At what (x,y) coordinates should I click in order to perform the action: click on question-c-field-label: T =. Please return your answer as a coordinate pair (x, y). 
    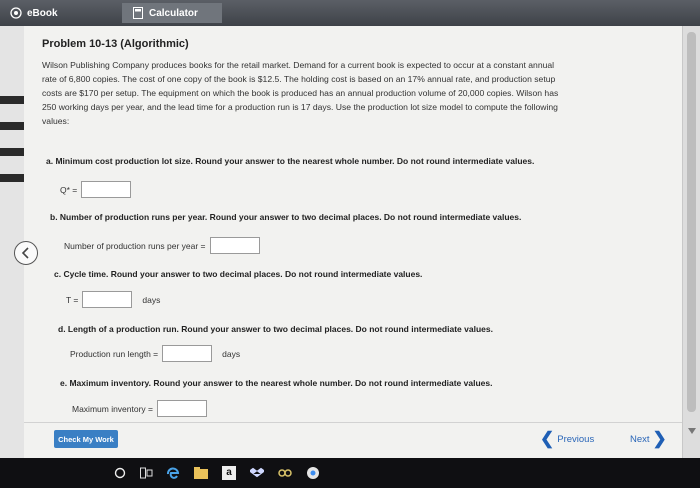
    Looking at the image, I should click on (72, 299).